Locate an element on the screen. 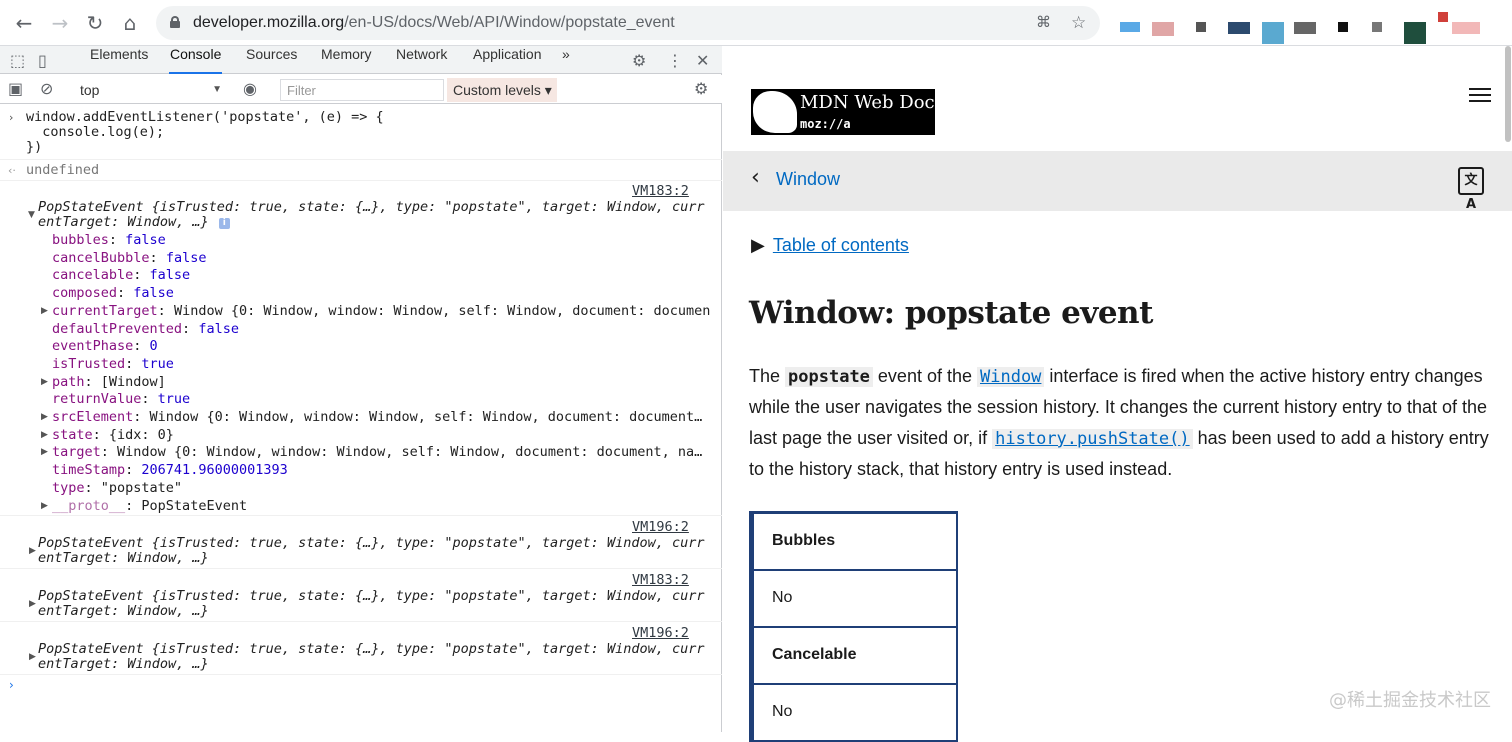  page-scrollbar is located at coordinates (1508, 94).